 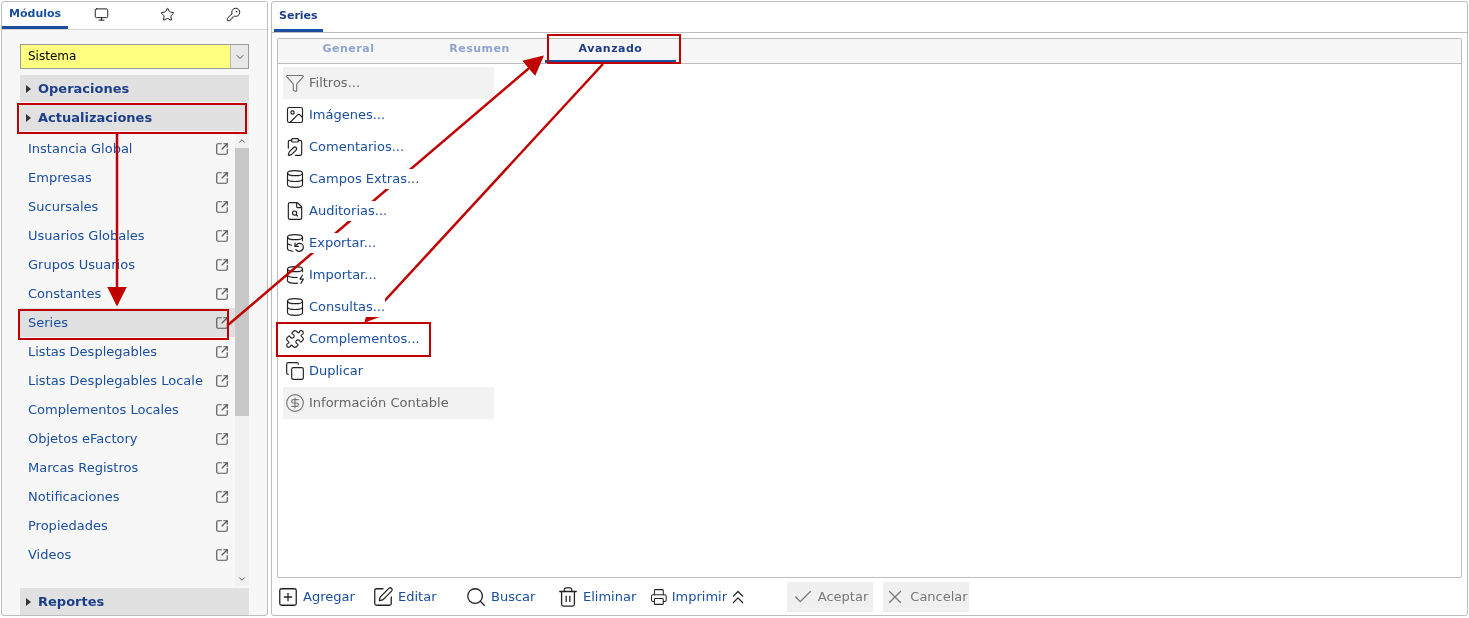 I want to click on scrollbar, so click(x=242, y=360).